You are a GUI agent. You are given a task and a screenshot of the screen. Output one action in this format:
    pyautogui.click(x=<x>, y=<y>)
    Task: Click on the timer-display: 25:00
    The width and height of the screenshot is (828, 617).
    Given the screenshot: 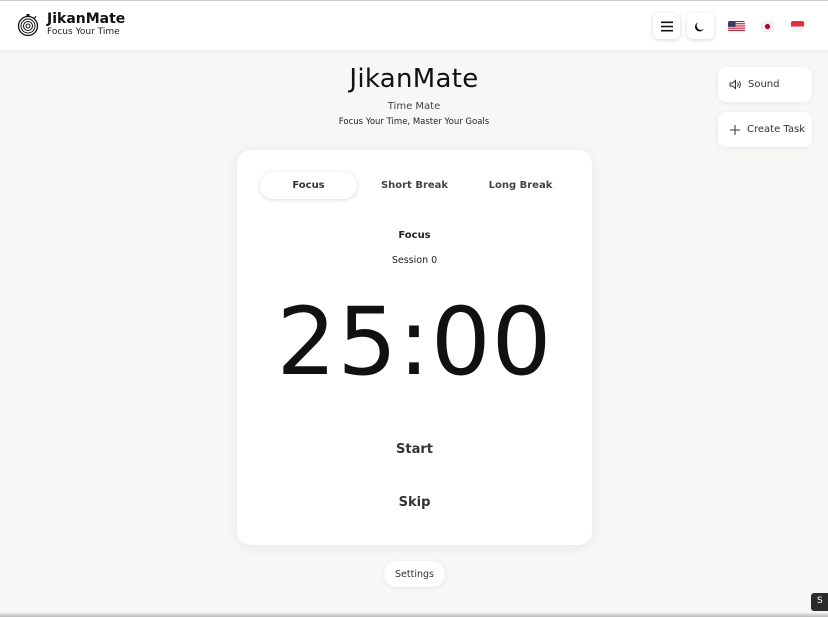 What is the action you would take?
    pyautogui.click(x=414, y=342)
    